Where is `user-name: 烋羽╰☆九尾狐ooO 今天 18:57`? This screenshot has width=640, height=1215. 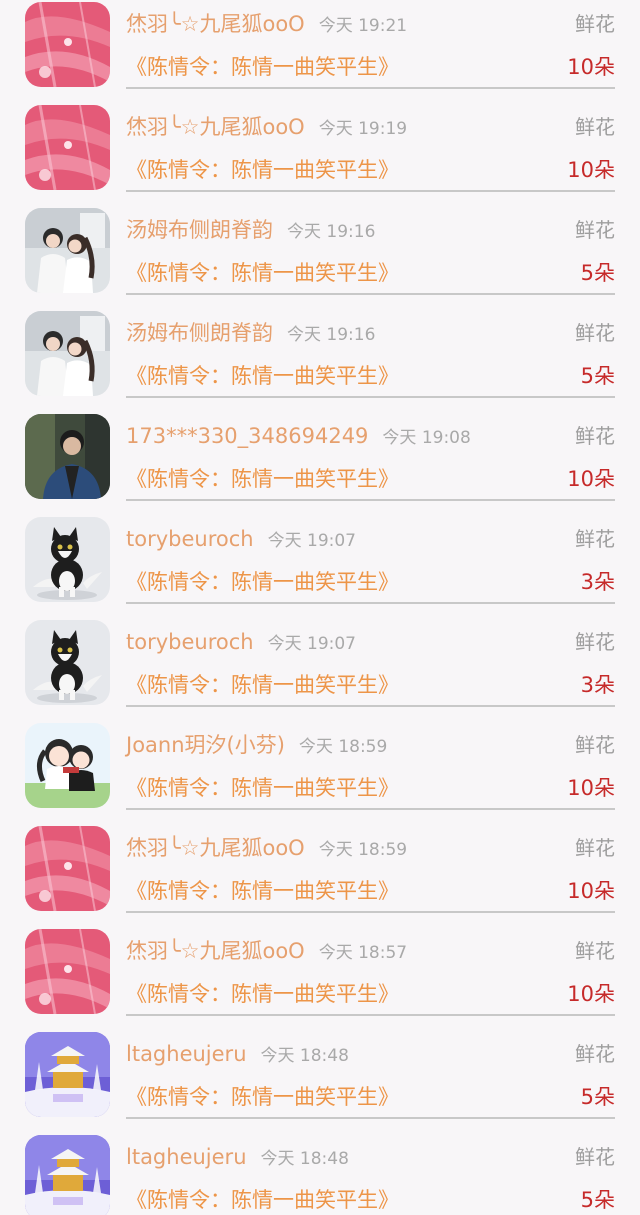 user-name: 烋羽╰☆九尾狐ooO 今天 18:57 is located at coordinates (266, 952).